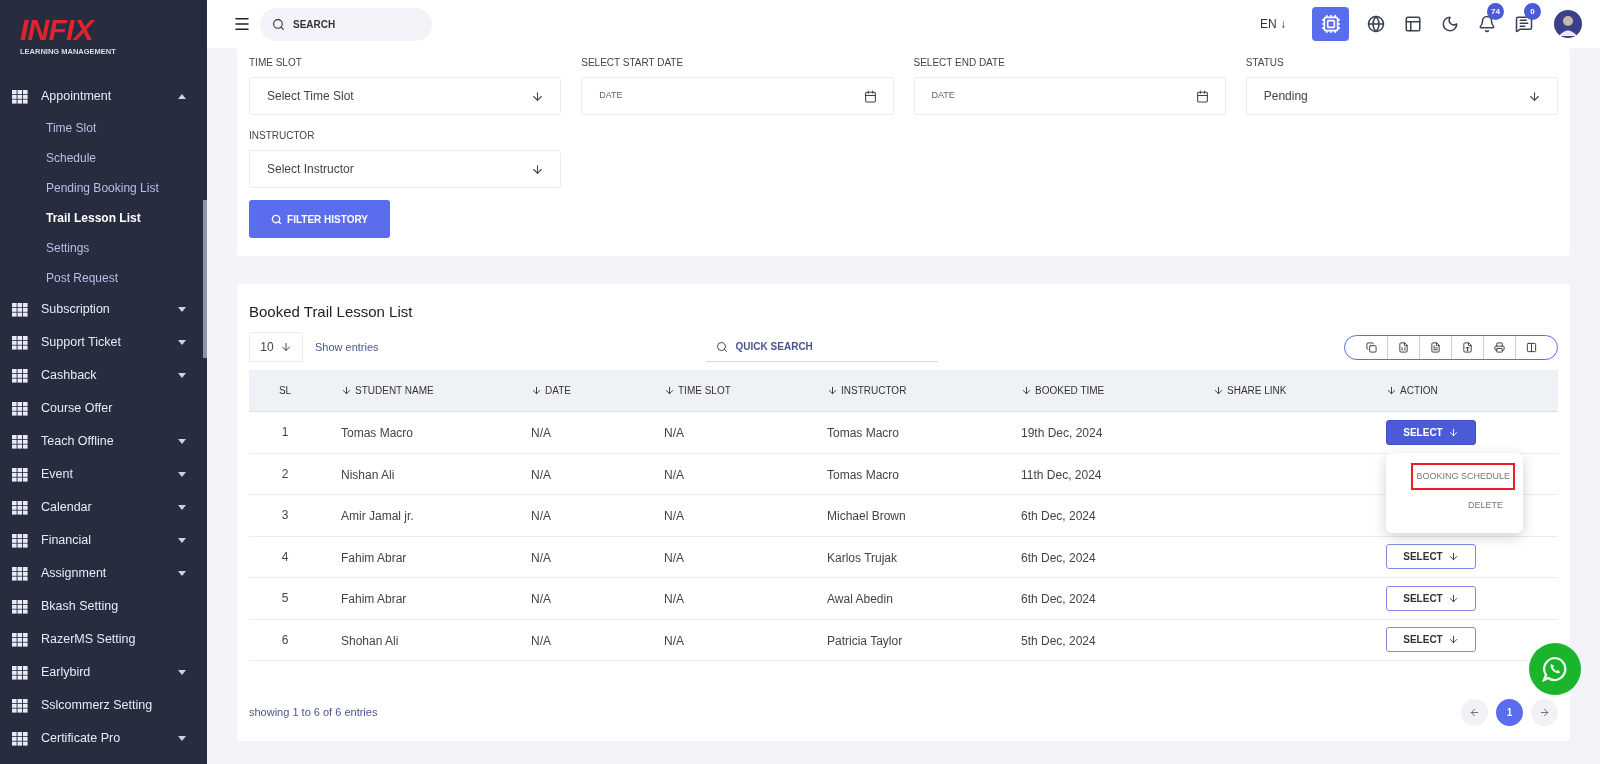 The width and height of the screenshot is (1600, 764). Describe the element at coordinates (103, 342) in the screenshot. I see `sidebar-item: Support Ticket` at that location.